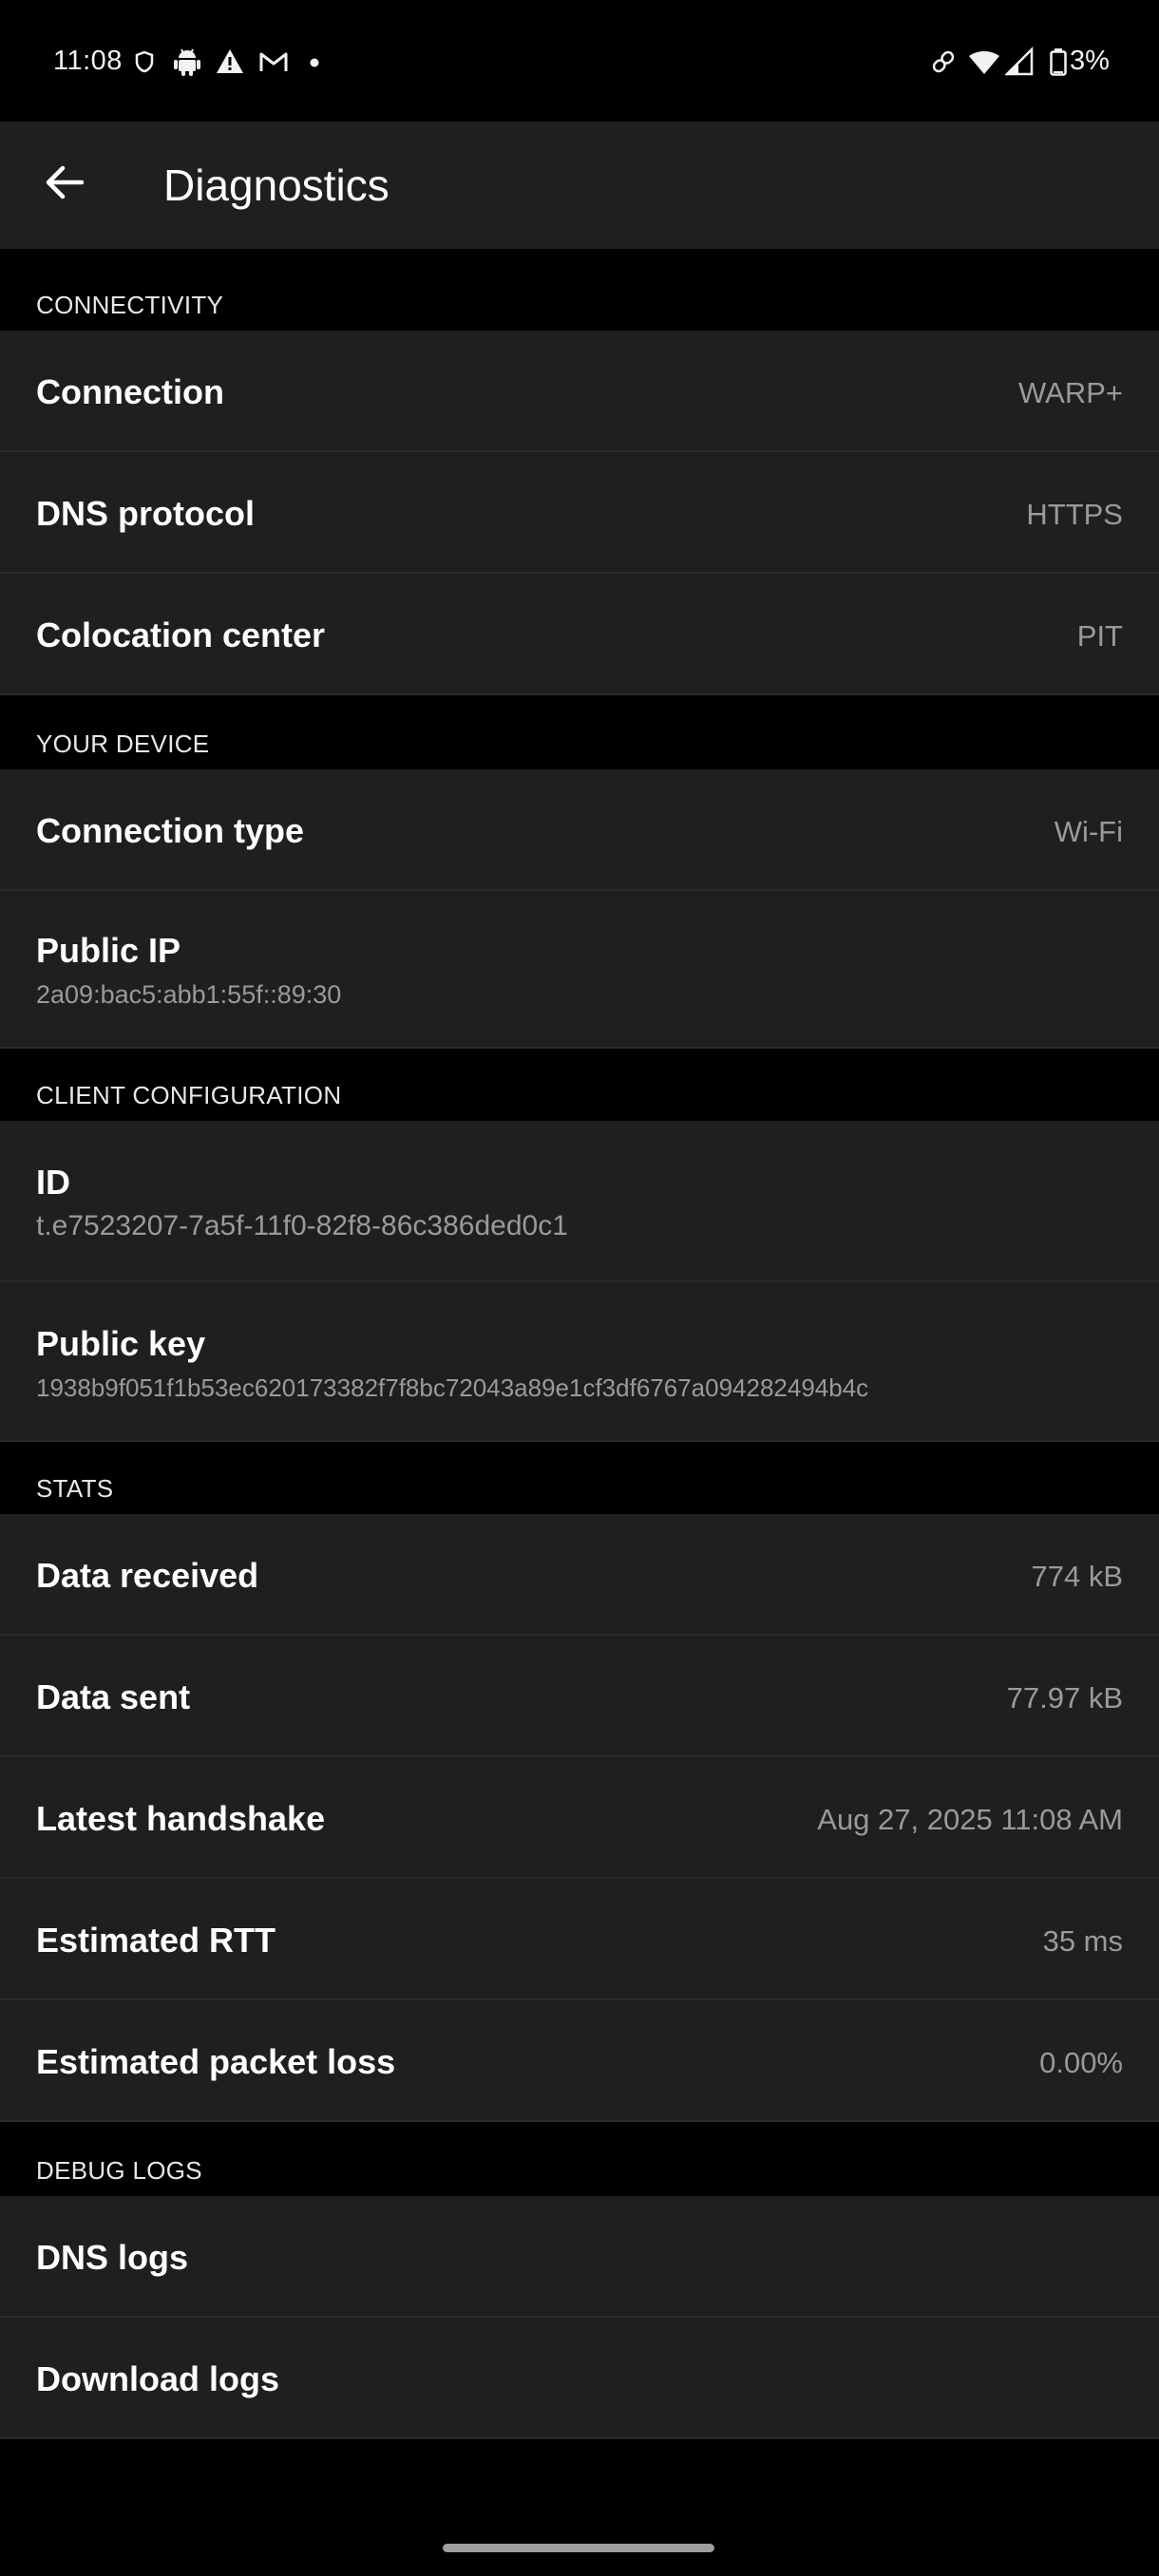 This screenshot has width=1159, height=2576. I want to click on row-connection: Connection WARP+, so click(579, 391).